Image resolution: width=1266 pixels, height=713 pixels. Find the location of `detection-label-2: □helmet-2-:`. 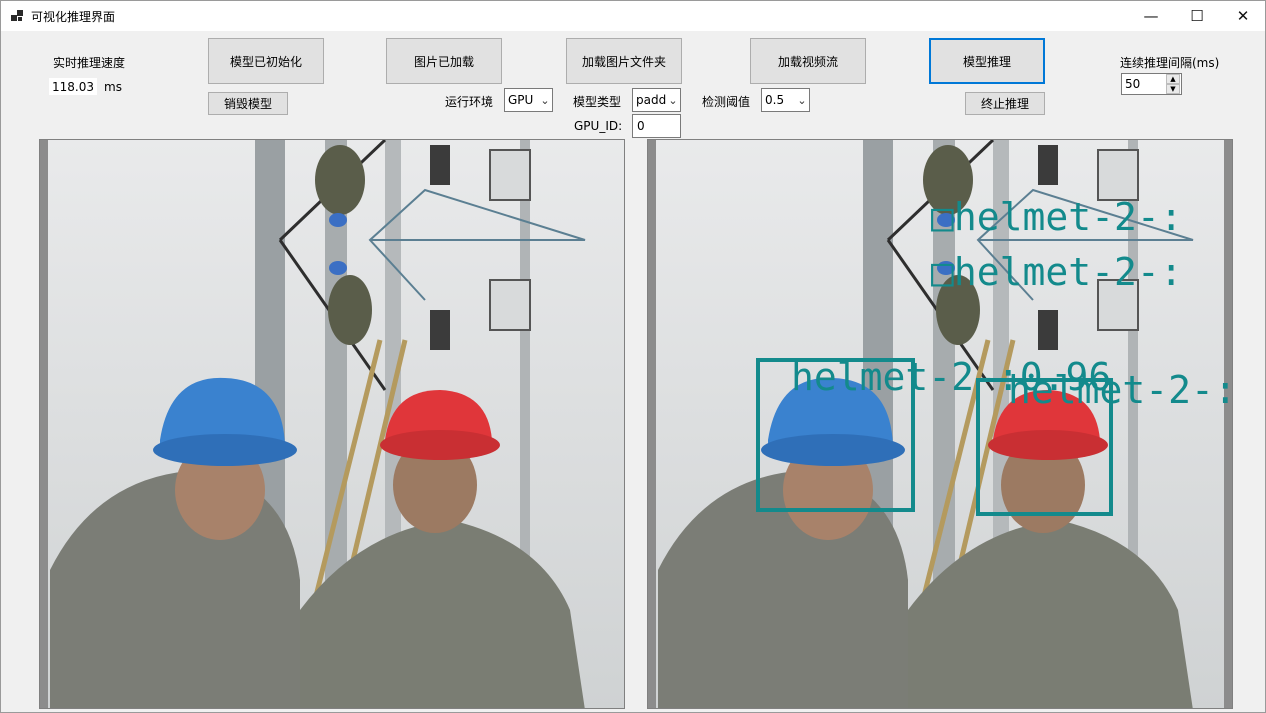

detection-label-2: □helmet-2-: is located at coordinates (1057, 272).